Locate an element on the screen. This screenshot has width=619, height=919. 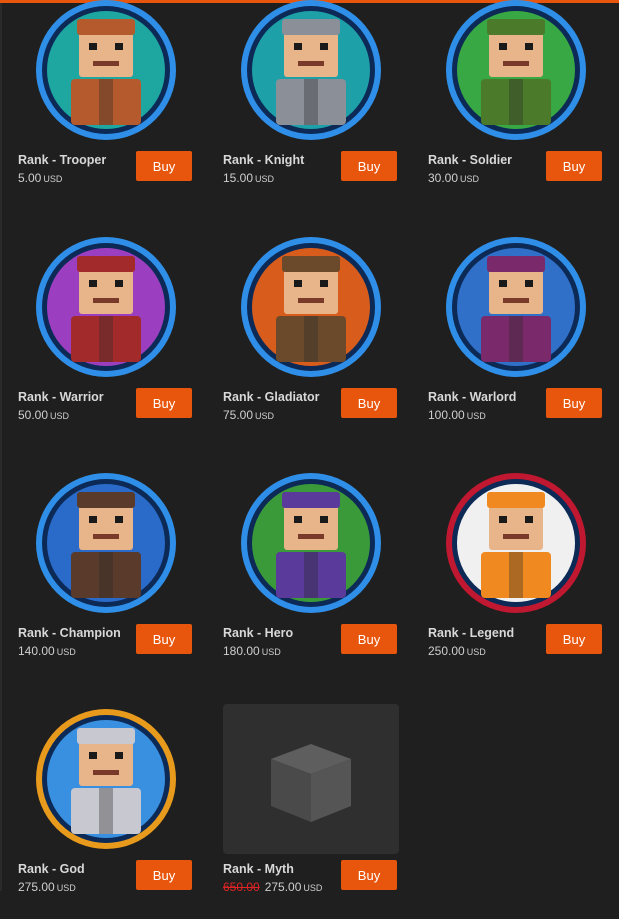
product-price: 275.00 USD is located at coordinates (47, 887).